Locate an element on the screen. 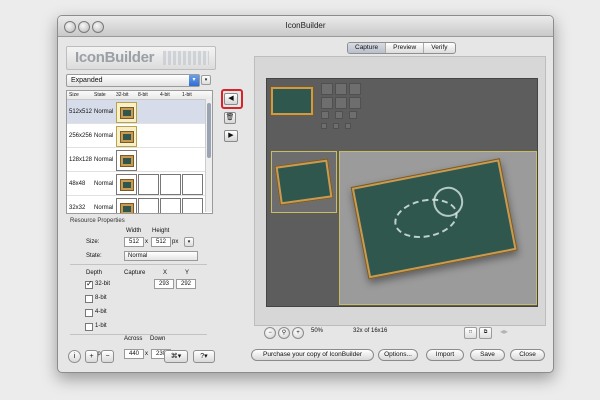 This screenshot has width=600, height=400. table-row: 32x32 Normal is located at coordinates (136, 204).